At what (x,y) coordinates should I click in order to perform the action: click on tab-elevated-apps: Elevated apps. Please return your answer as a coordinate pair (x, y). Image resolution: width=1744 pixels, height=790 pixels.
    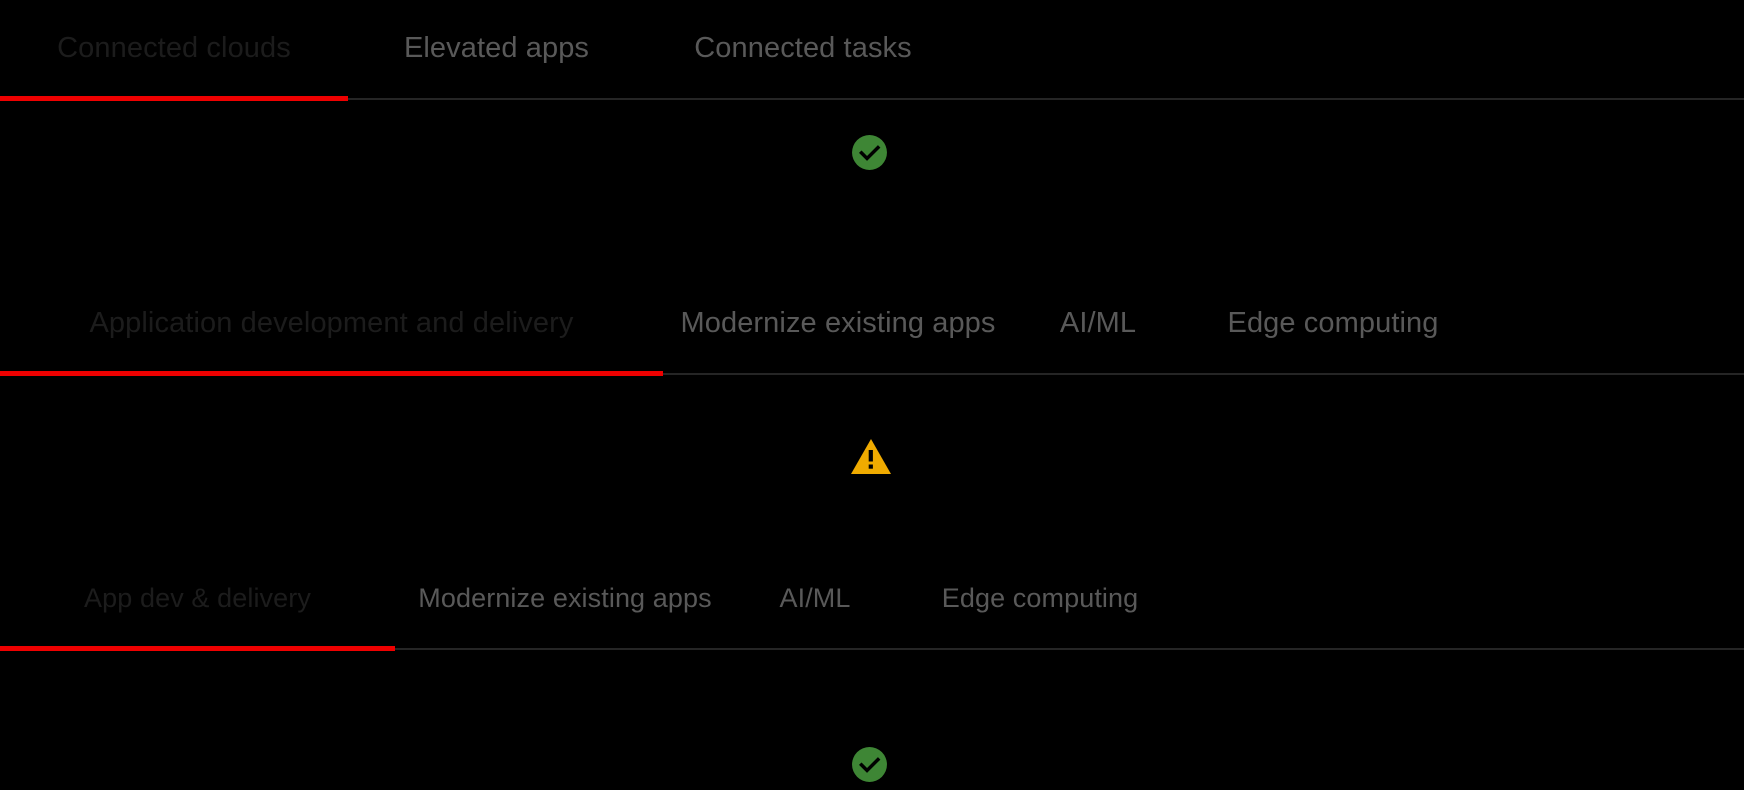
    Looking at the image, I should click on (496, 48).